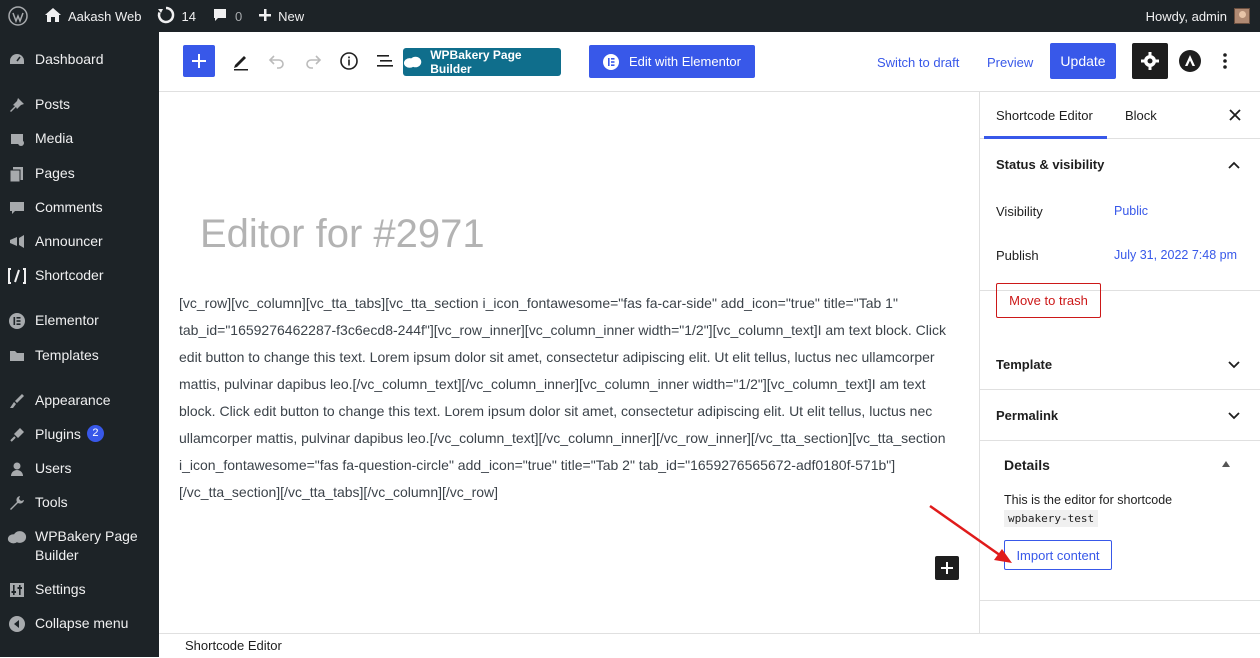 The image size is (1260, 658). What do you see at coordinates (69, 275) in the screenshot?
I see `sidebar-item-label: Shortcoder` at bounding box center [69, 275].